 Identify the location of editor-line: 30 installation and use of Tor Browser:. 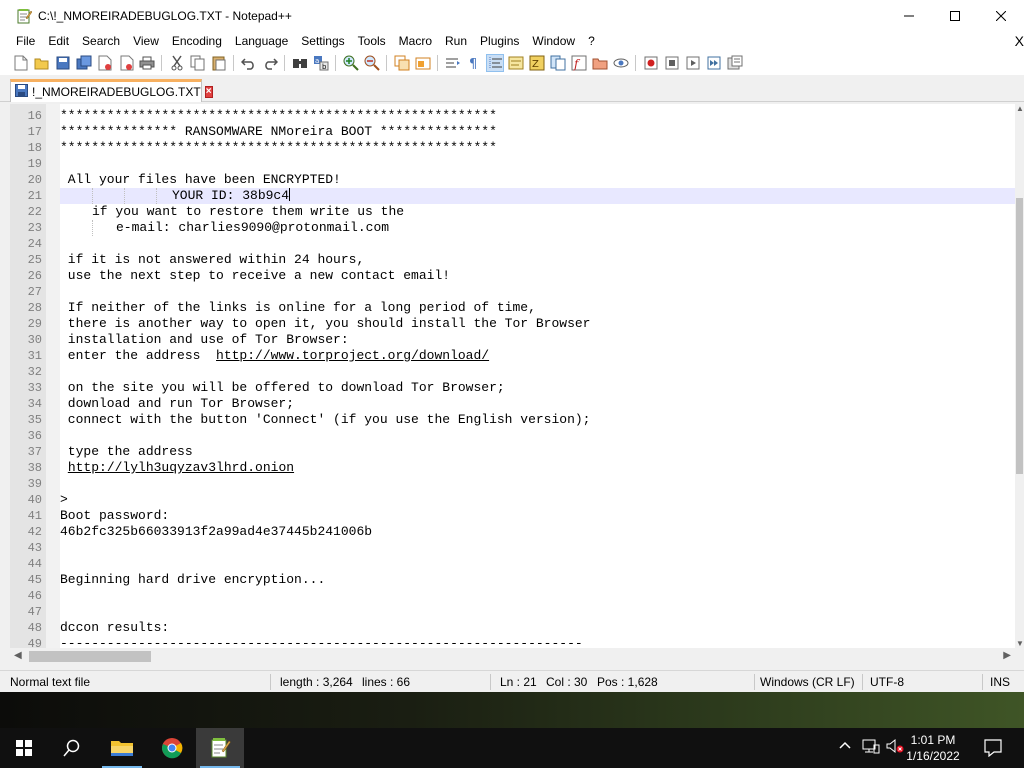
(521, 340).